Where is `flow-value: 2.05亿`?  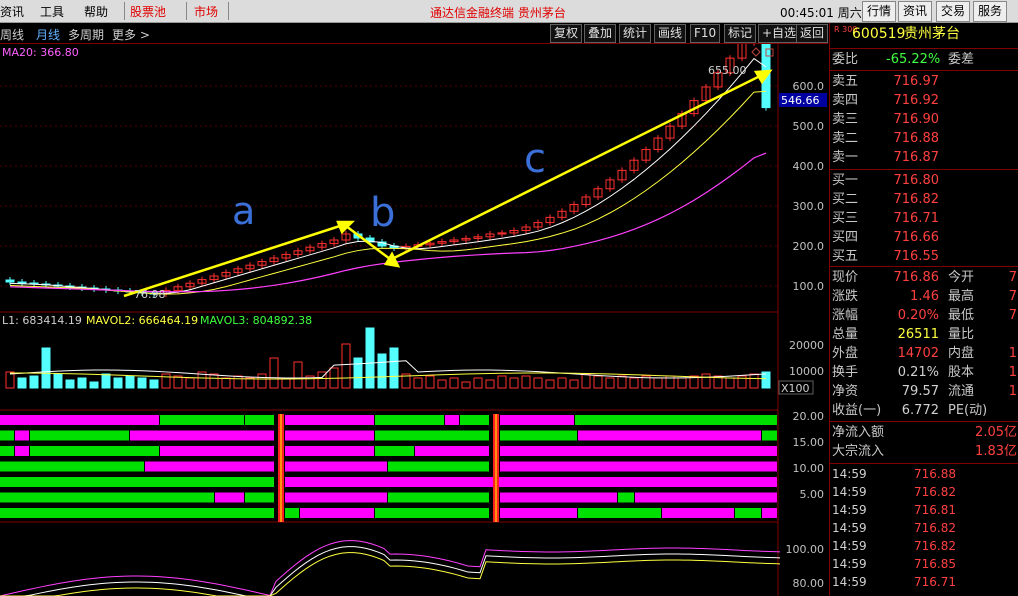 flow-value: 2.05亿 is located at coordinates (996, 432).